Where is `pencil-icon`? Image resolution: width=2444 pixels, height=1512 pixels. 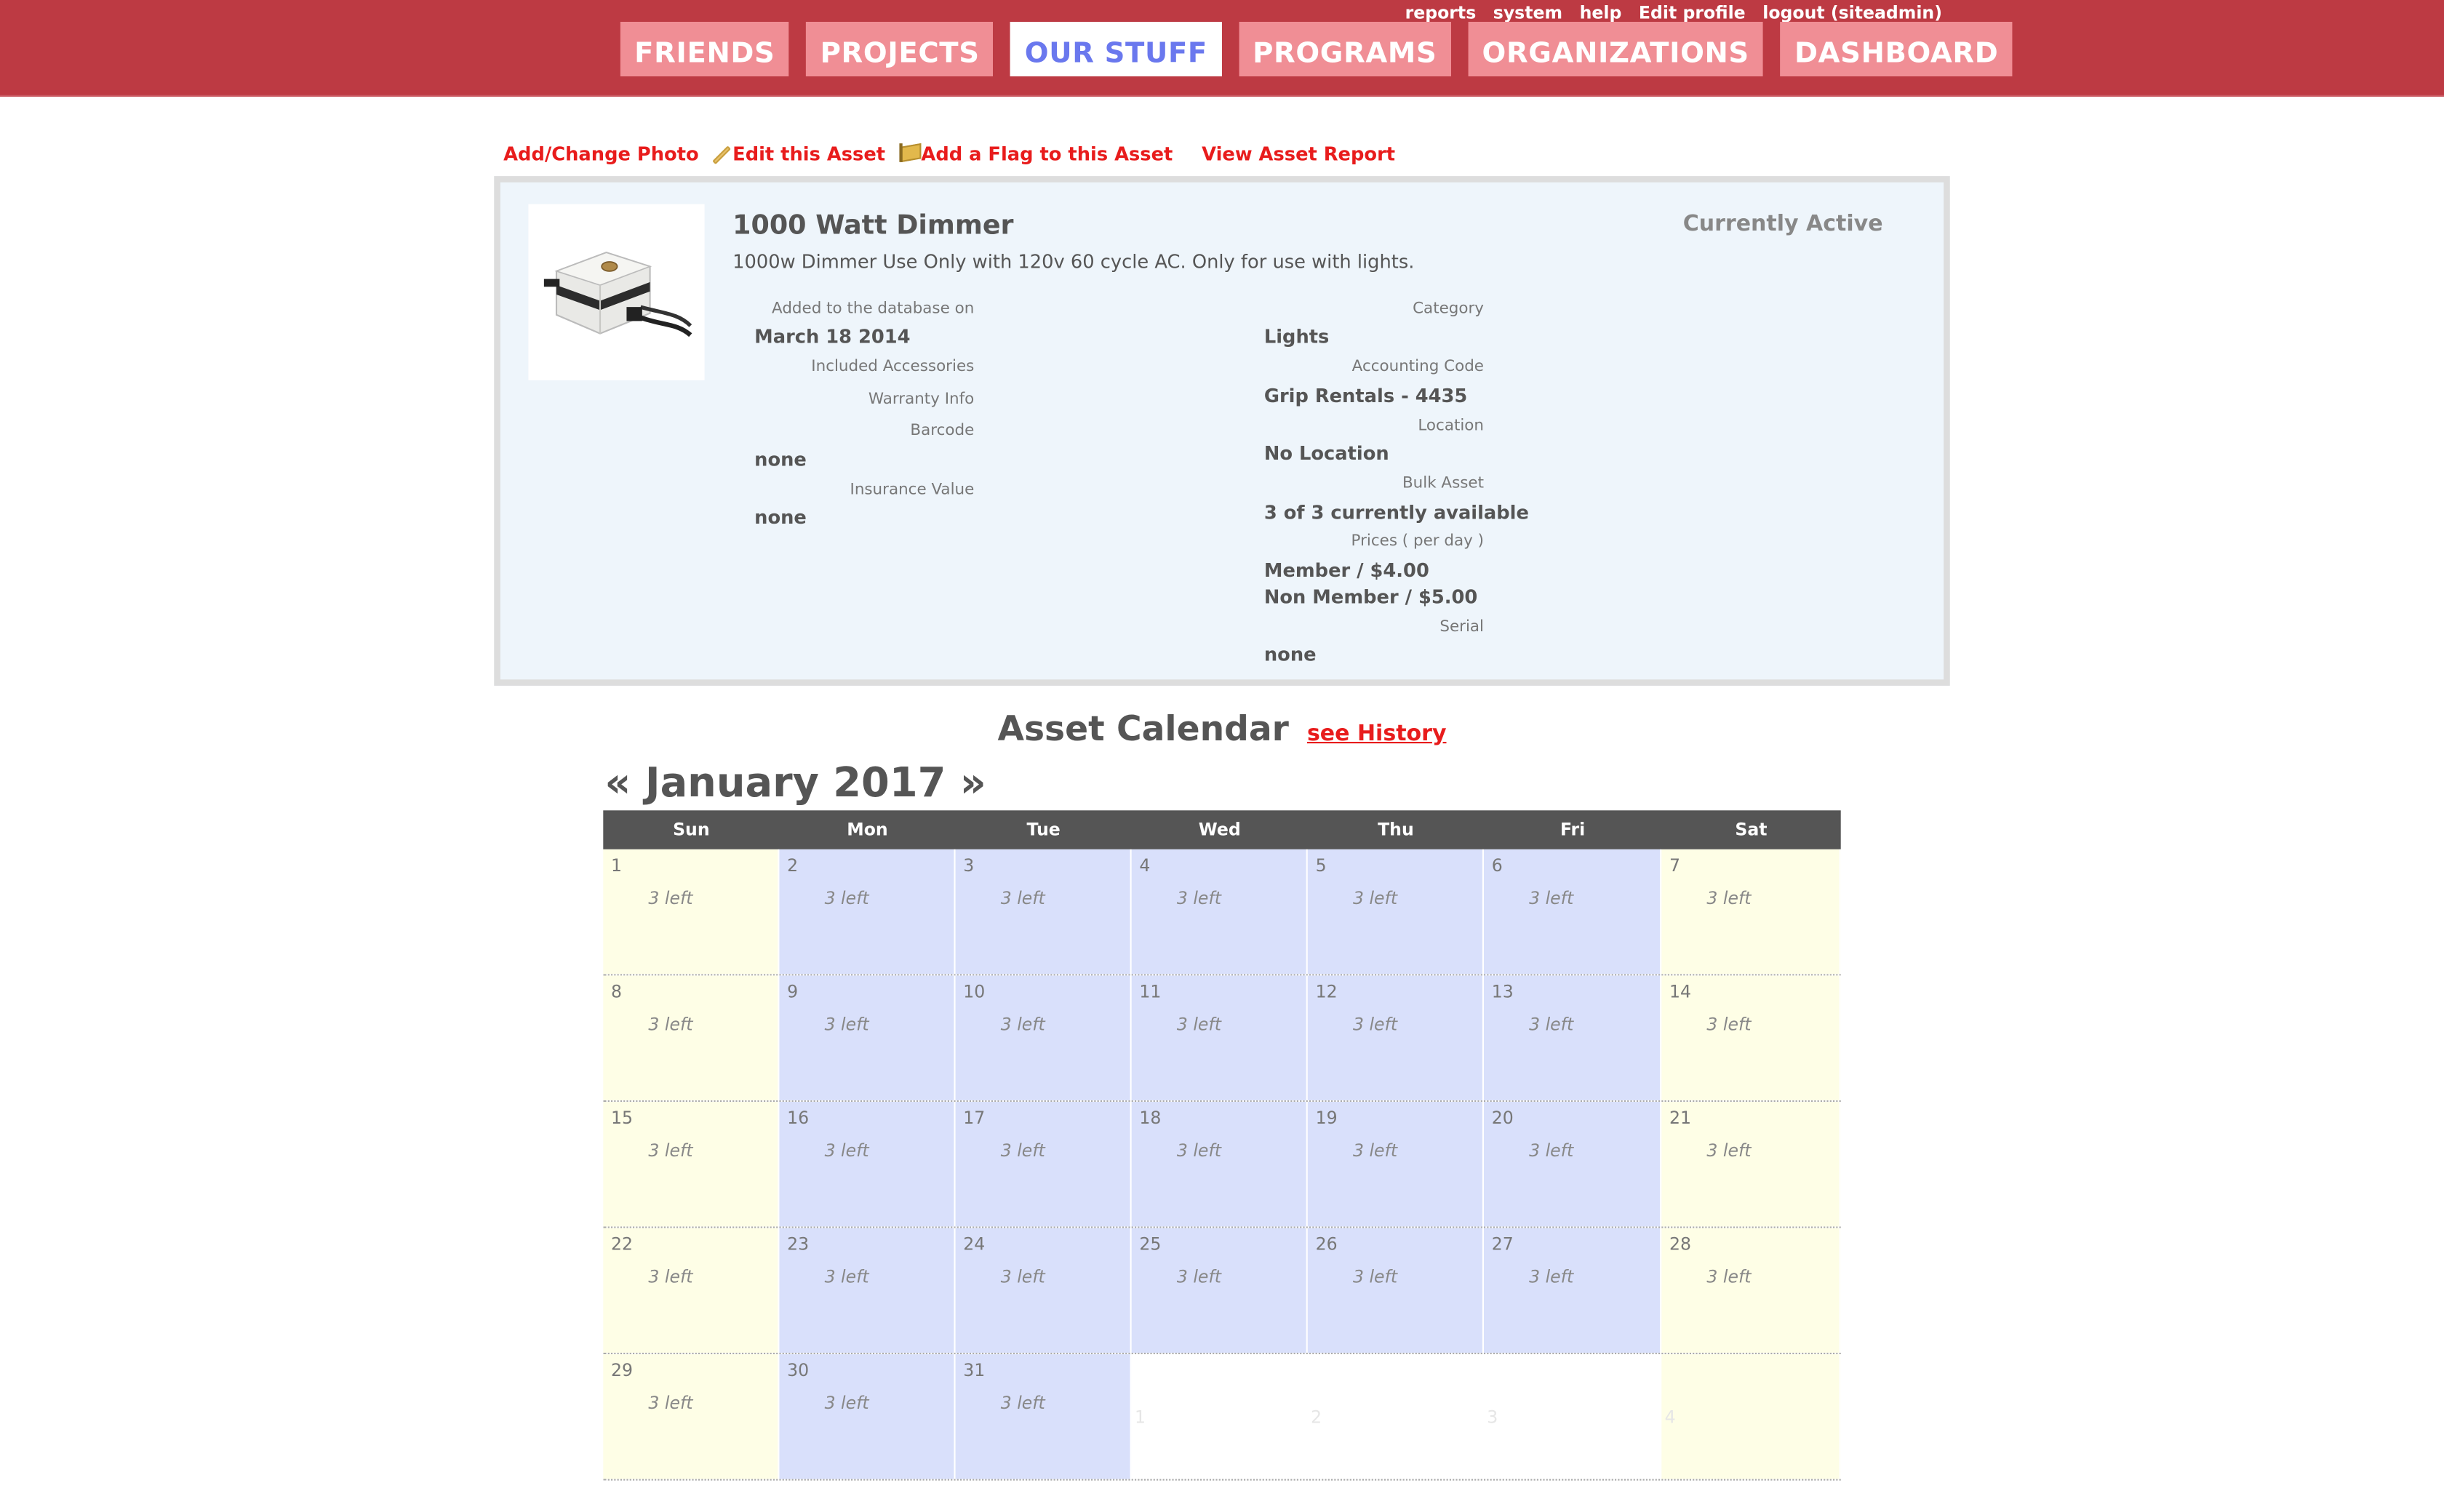 pencil-icon is located at coordinates (720, 152).